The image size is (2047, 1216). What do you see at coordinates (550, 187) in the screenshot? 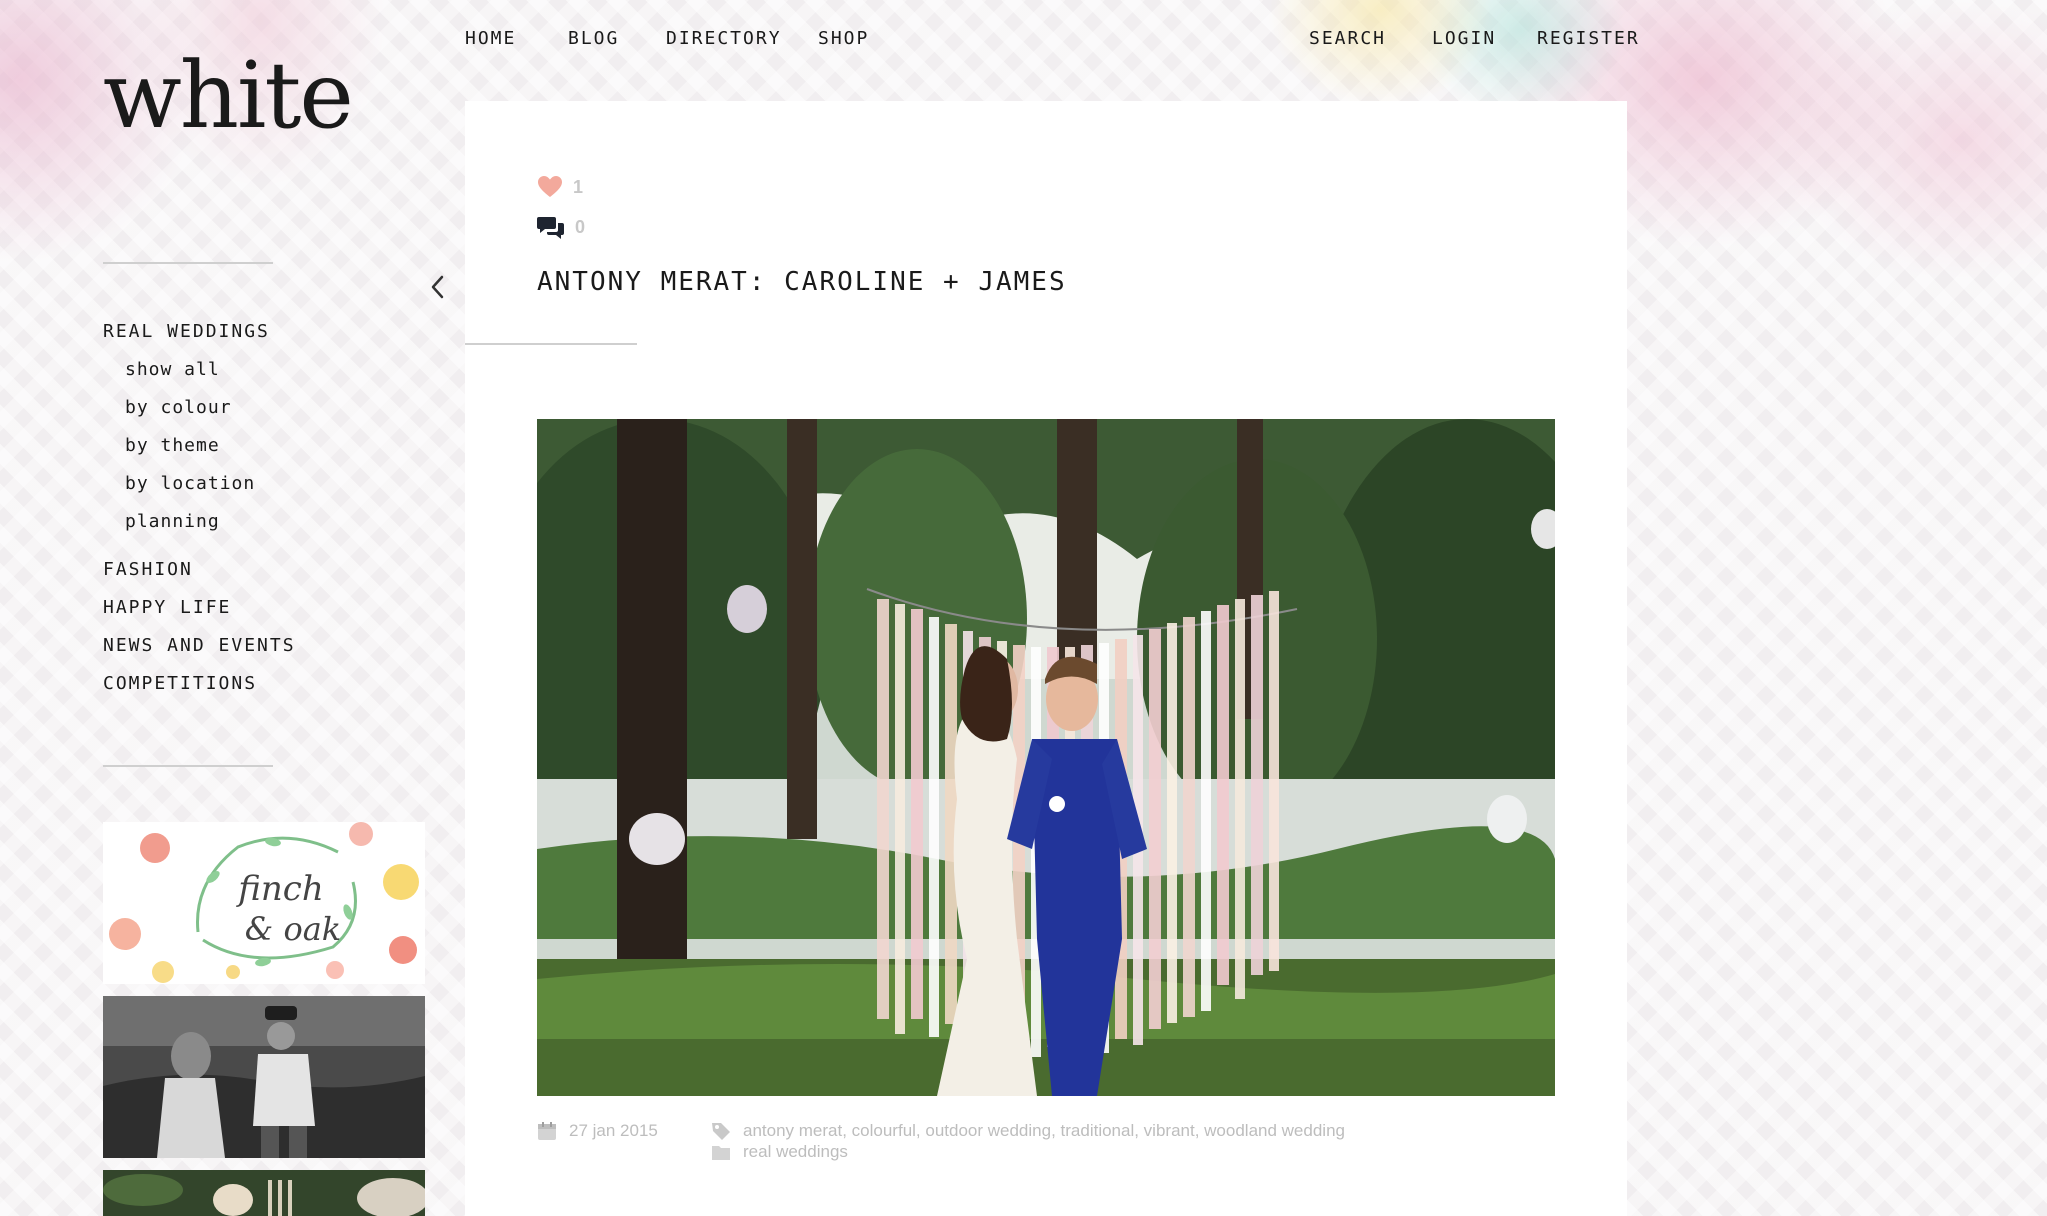
I see `heart-icon` at bounding box center [550, 187].